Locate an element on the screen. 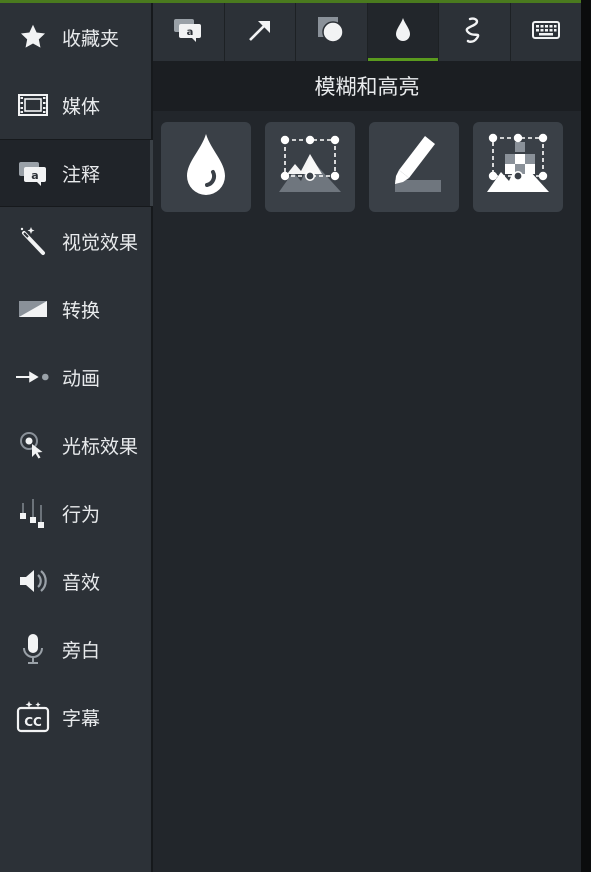 The height and width of the screenshot is (872, 591). tile-pixelate is located at coordinates (518, 167).